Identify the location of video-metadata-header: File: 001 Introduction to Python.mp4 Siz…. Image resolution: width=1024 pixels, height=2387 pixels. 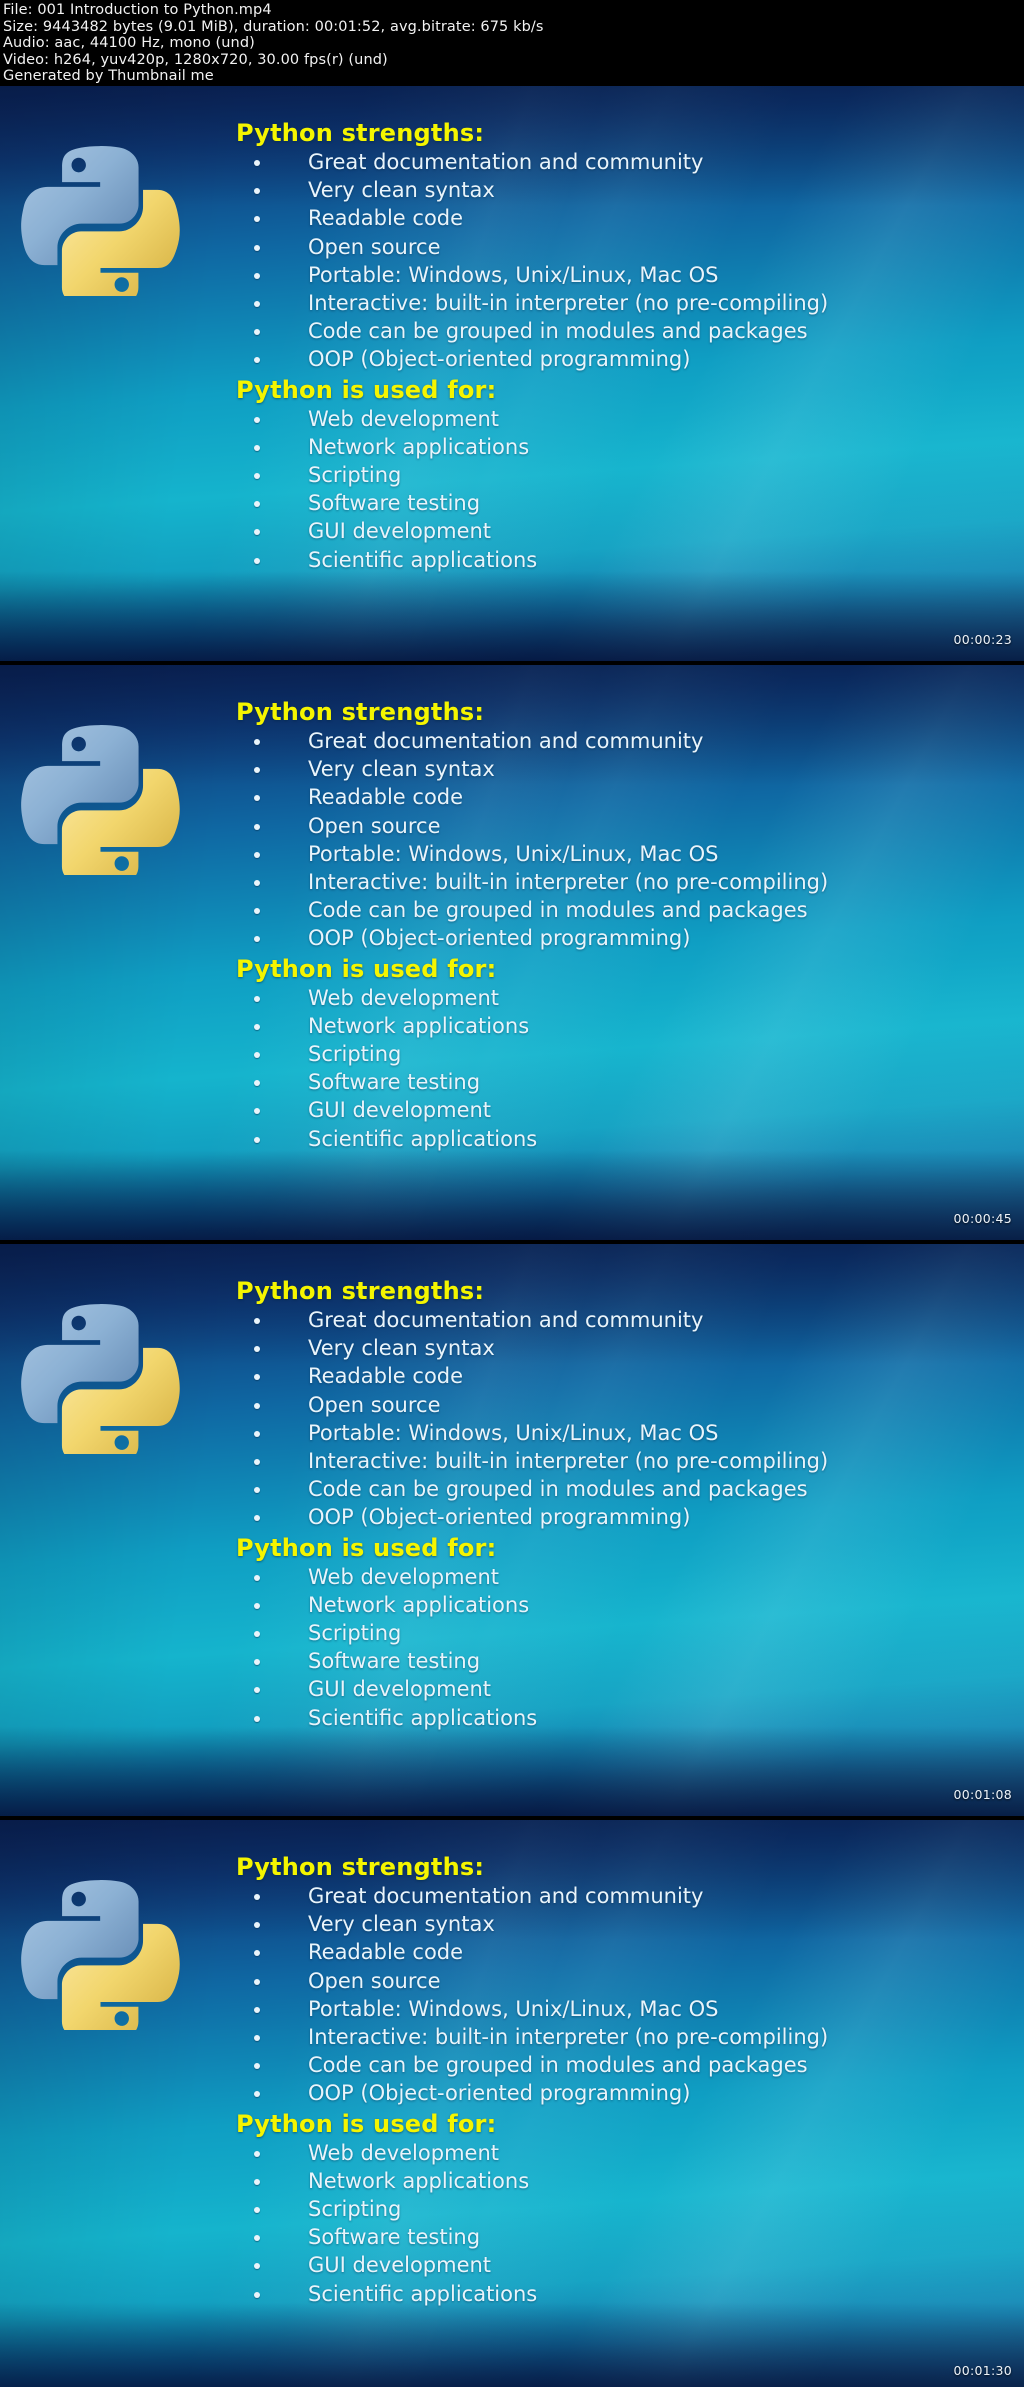
(512, 43).